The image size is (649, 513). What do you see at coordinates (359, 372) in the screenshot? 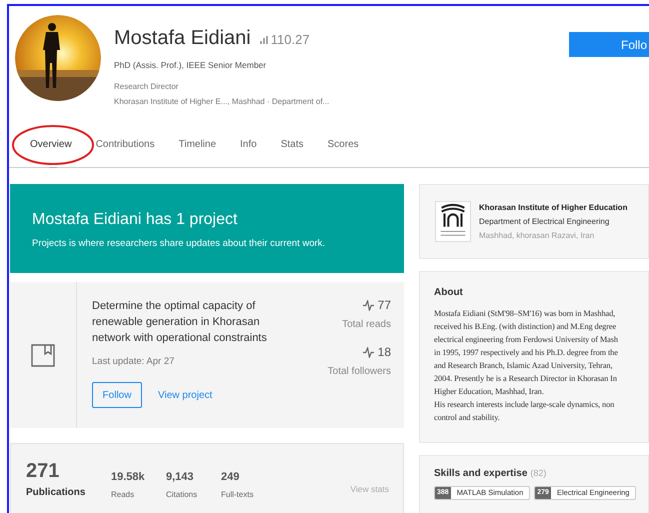
I see `stat-label: Total followers` at bounding box center [359, 372].